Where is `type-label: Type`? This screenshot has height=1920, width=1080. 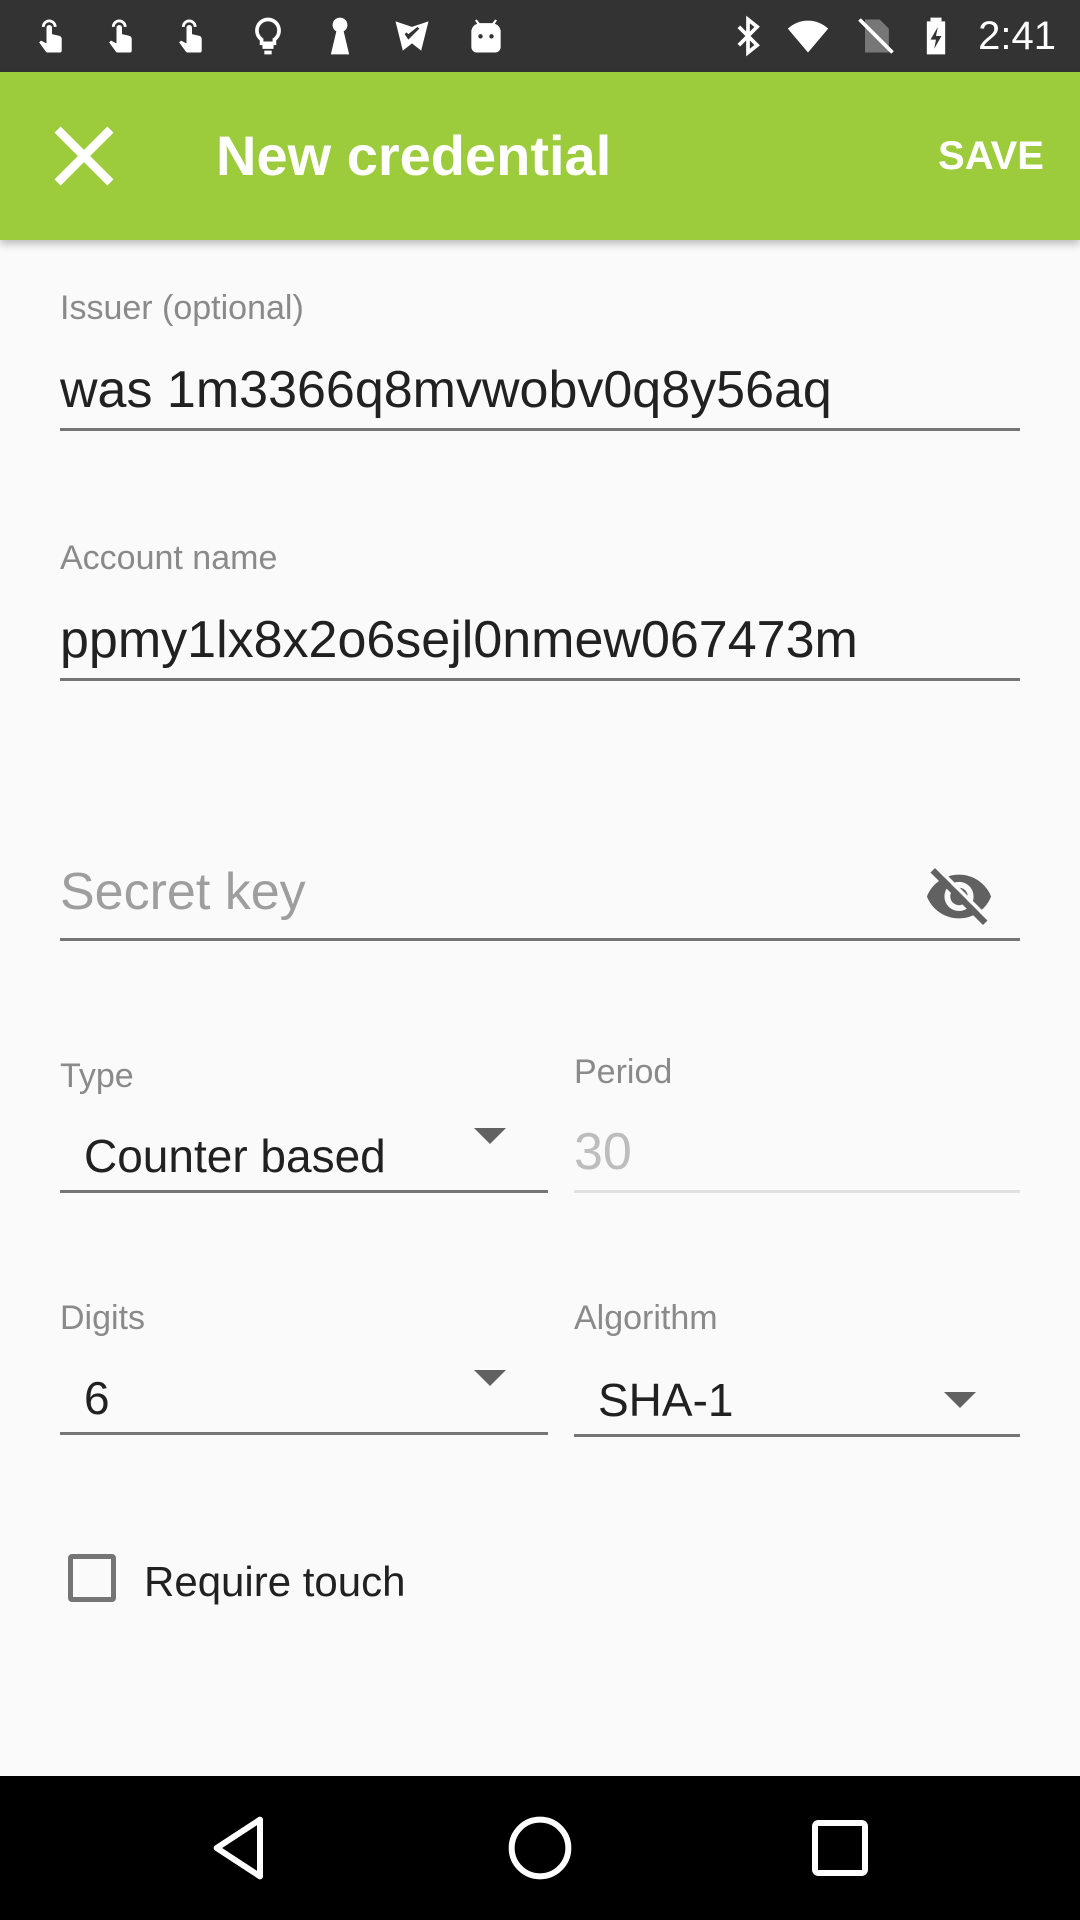 type-label: Type is located at coordinates (97, 1076).